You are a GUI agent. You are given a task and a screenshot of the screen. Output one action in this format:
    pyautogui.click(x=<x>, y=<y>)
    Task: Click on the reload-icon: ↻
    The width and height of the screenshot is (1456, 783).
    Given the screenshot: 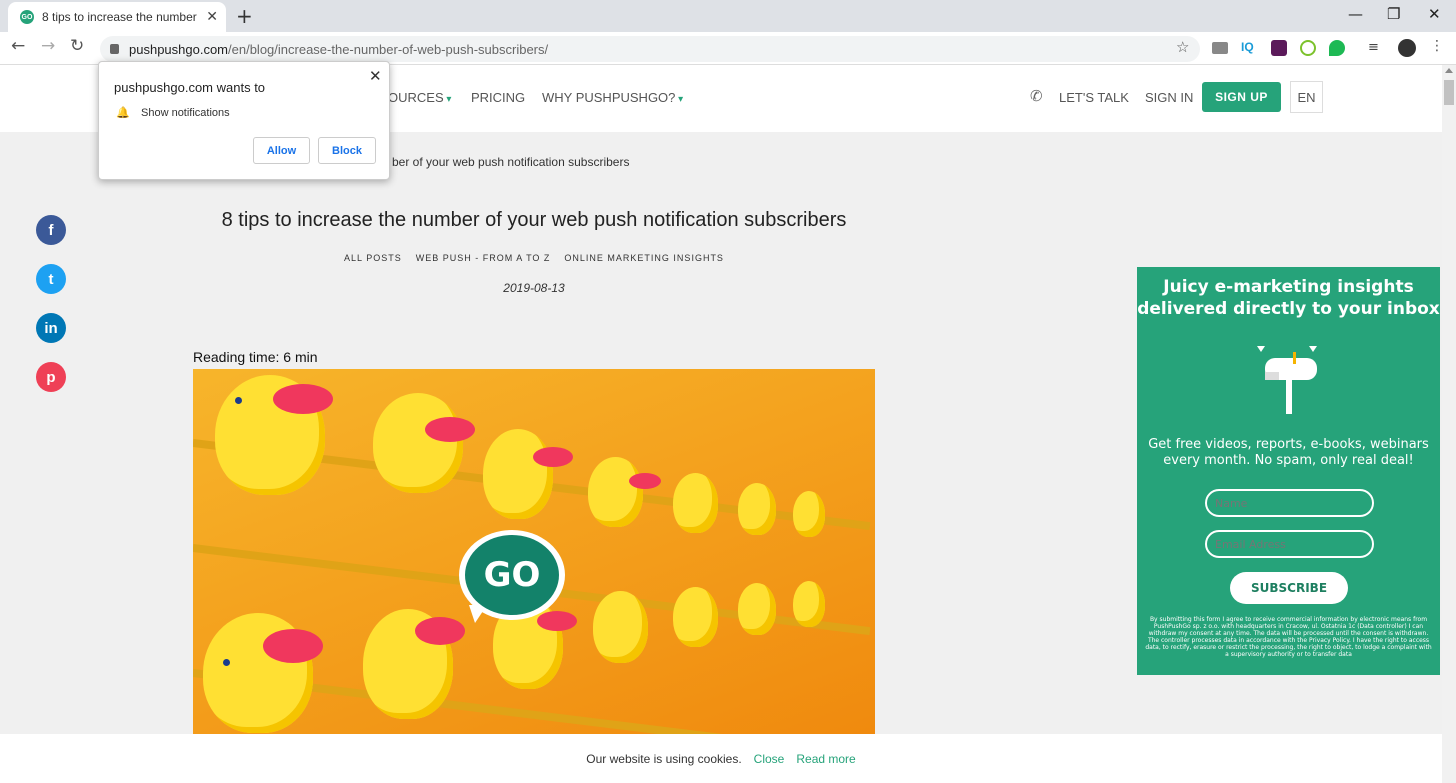 What is the action you would take?
    pyautogui.click(x=77, y=46)
    